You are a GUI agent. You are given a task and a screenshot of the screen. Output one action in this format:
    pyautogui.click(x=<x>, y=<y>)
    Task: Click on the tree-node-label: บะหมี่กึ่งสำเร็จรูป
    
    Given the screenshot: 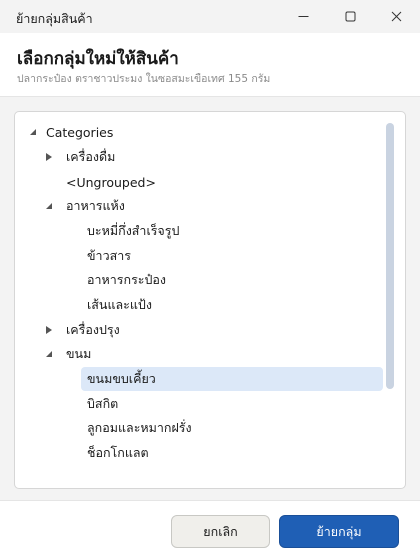 What is the action you would take?
    pyautogui.click(x=133, y=230)
    